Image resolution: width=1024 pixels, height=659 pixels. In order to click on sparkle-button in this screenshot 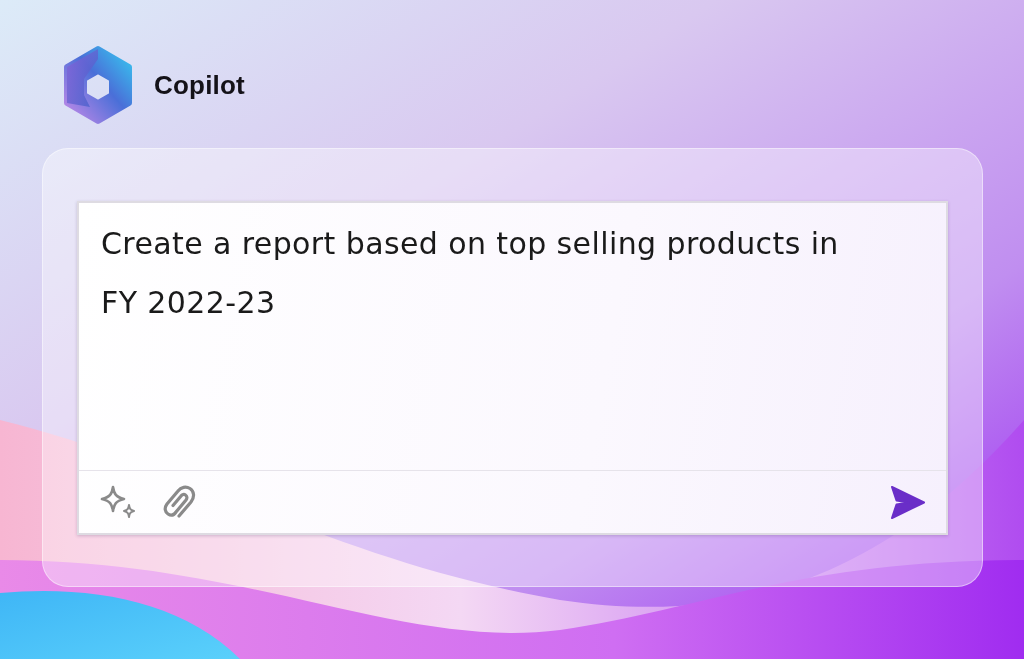, I will do `click(118, 502)`.